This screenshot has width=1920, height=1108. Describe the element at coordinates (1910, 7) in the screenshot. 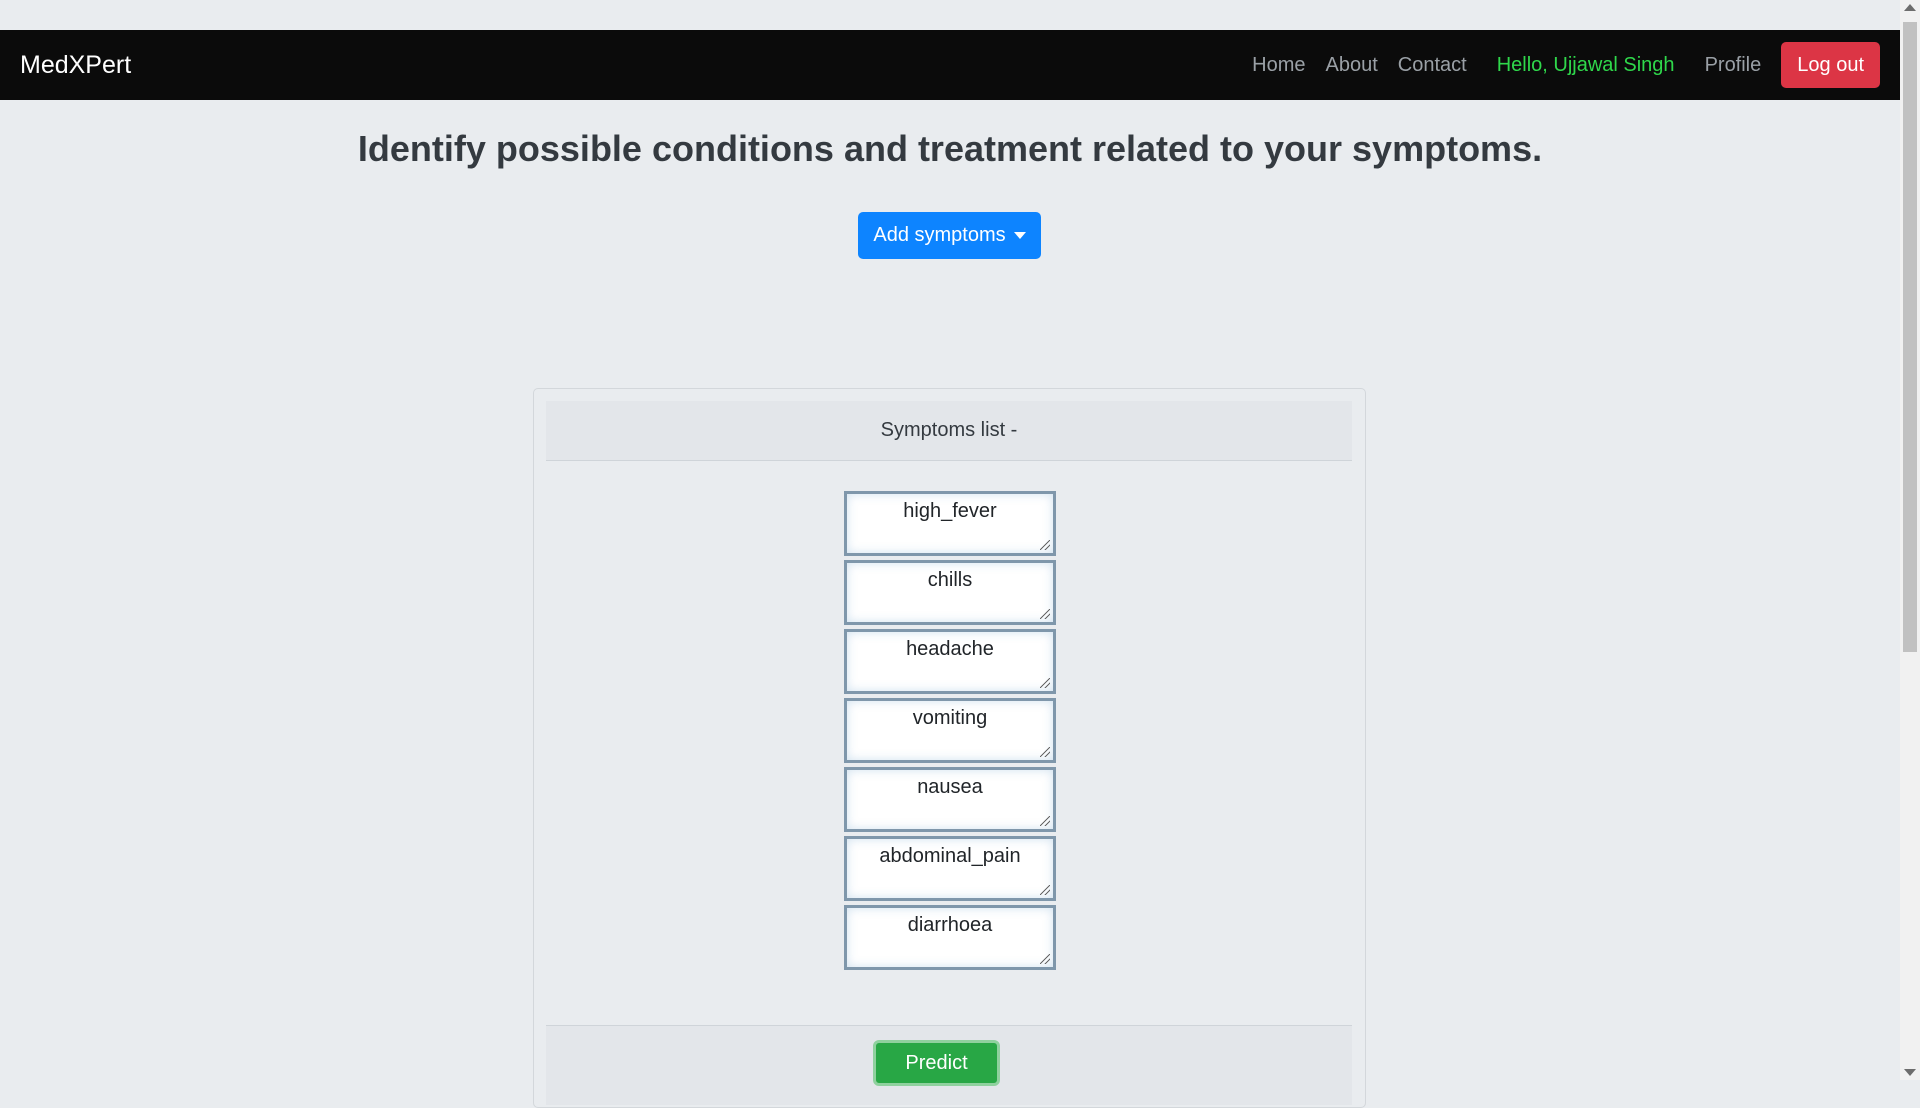

I see `scroll-up-arrow-icon` at that location.